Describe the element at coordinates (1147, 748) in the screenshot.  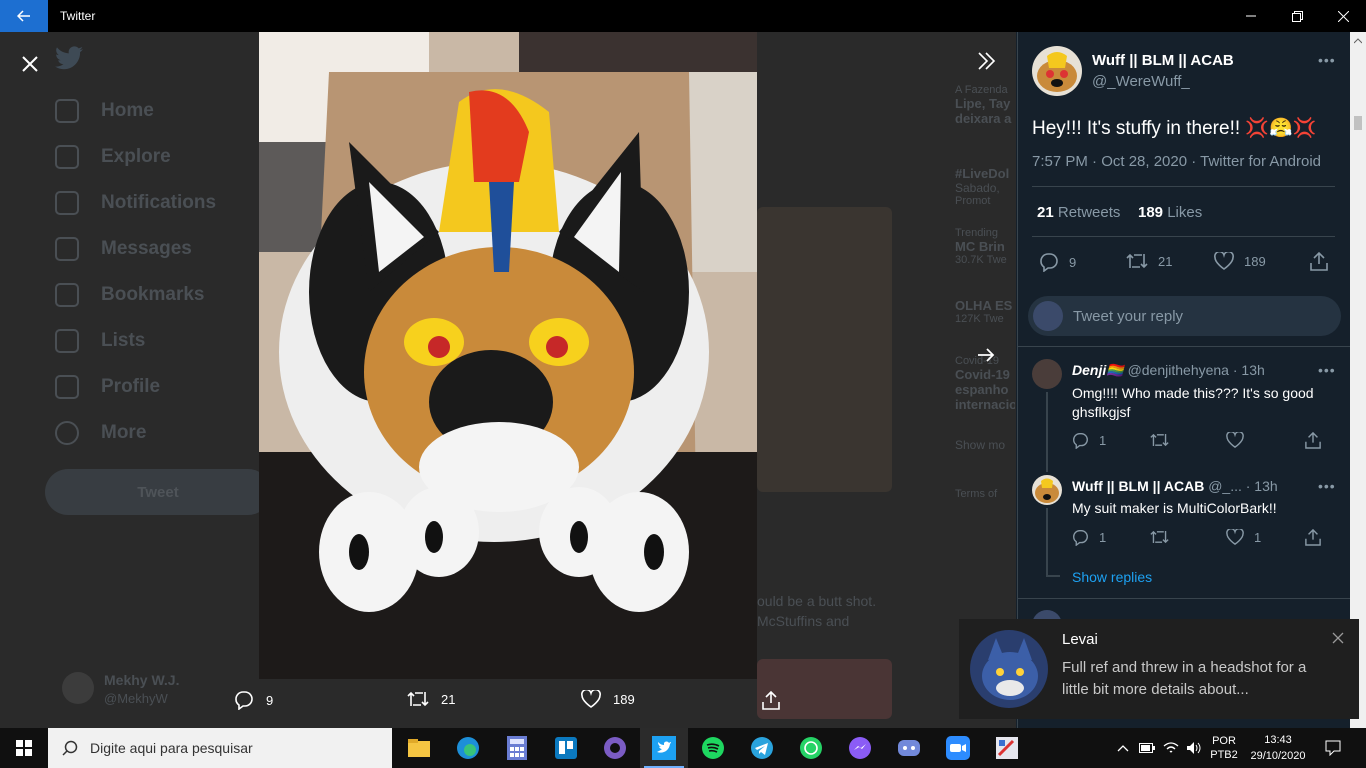
I see `tray-battery` at that location.